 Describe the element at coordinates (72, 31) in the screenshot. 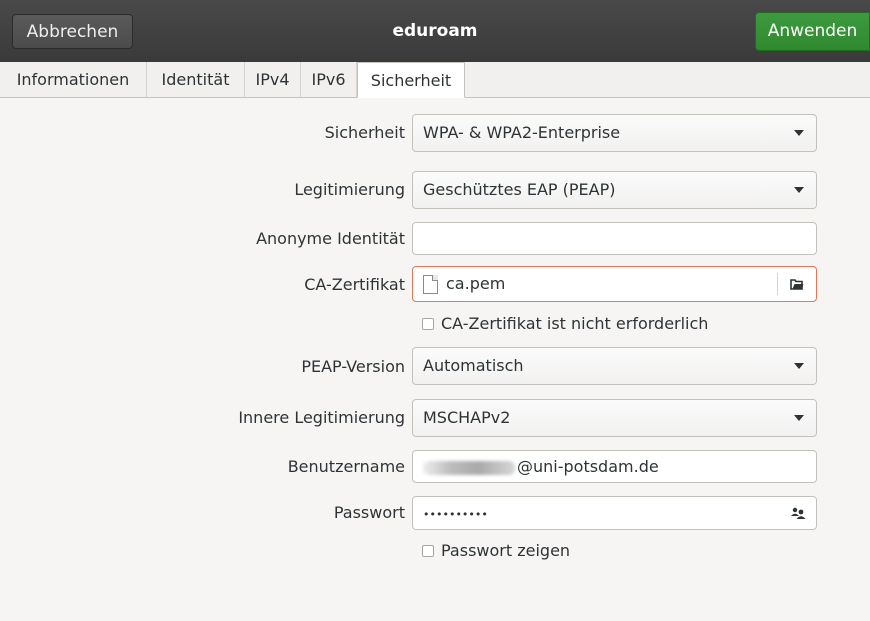

I see `cancel-button: Abbrechen` at that location.